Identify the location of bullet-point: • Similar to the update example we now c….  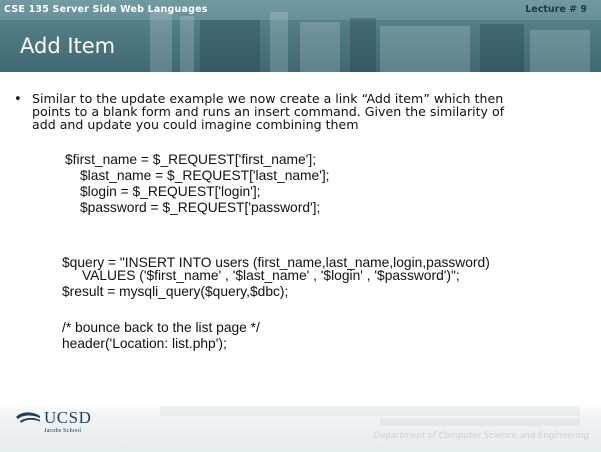
(299, 111).